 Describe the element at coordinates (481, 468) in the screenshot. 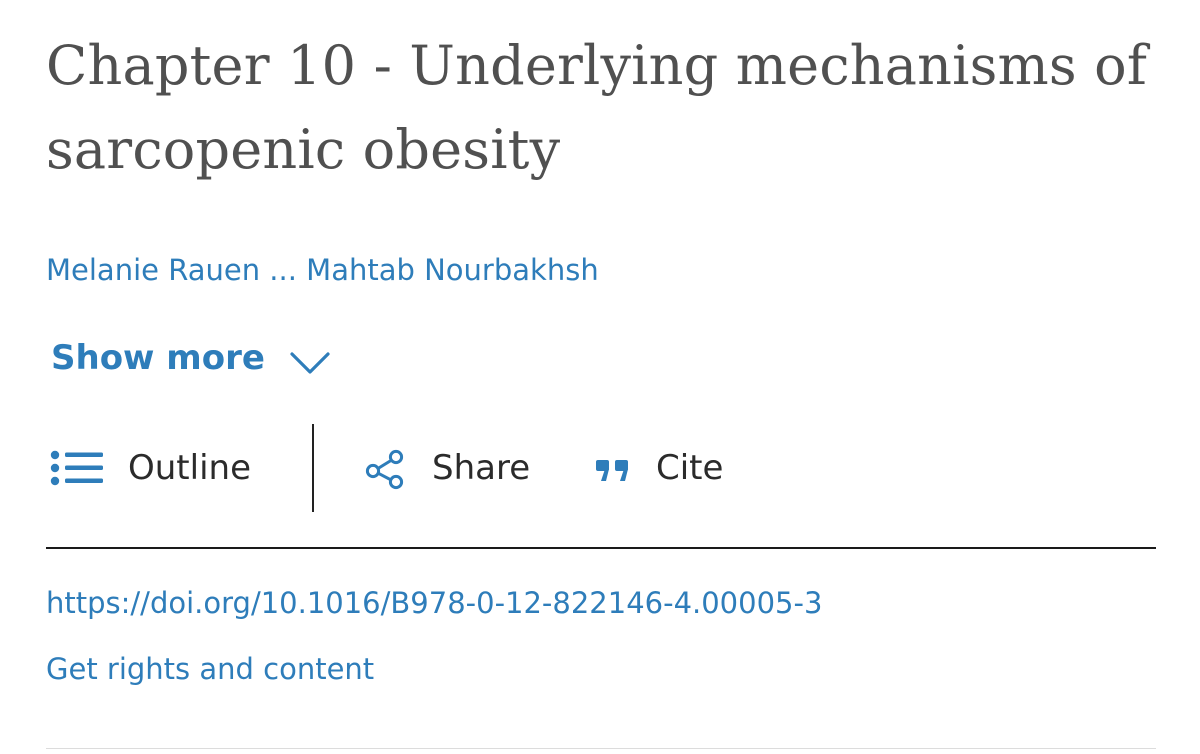

I see `share-label: Share` at that location.